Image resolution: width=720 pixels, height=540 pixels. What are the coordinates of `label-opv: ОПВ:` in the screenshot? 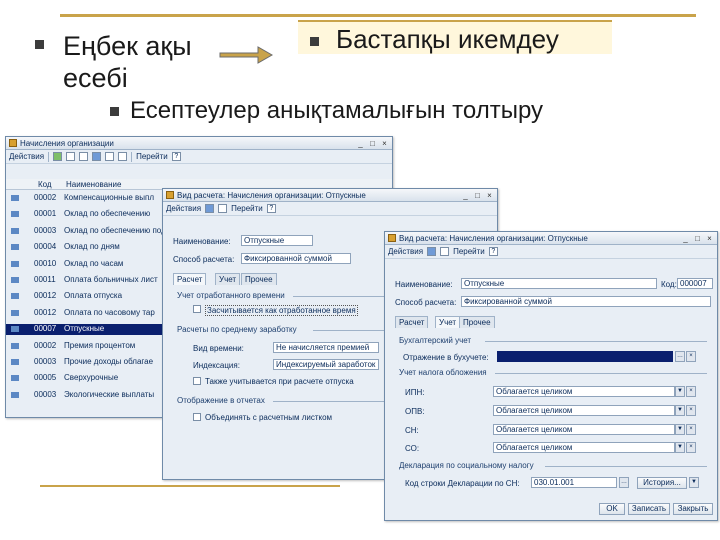 It's located at (415, 411).